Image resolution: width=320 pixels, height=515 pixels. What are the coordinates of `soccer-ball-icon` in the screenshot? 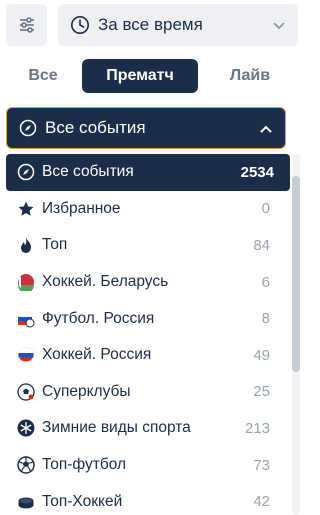 It's located at (25, 391).